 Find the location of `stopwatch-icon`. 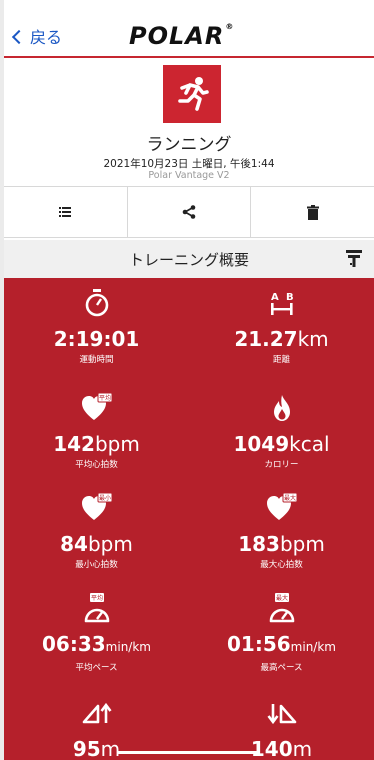

stopwatch-icon is located at coordinates (96, 303).